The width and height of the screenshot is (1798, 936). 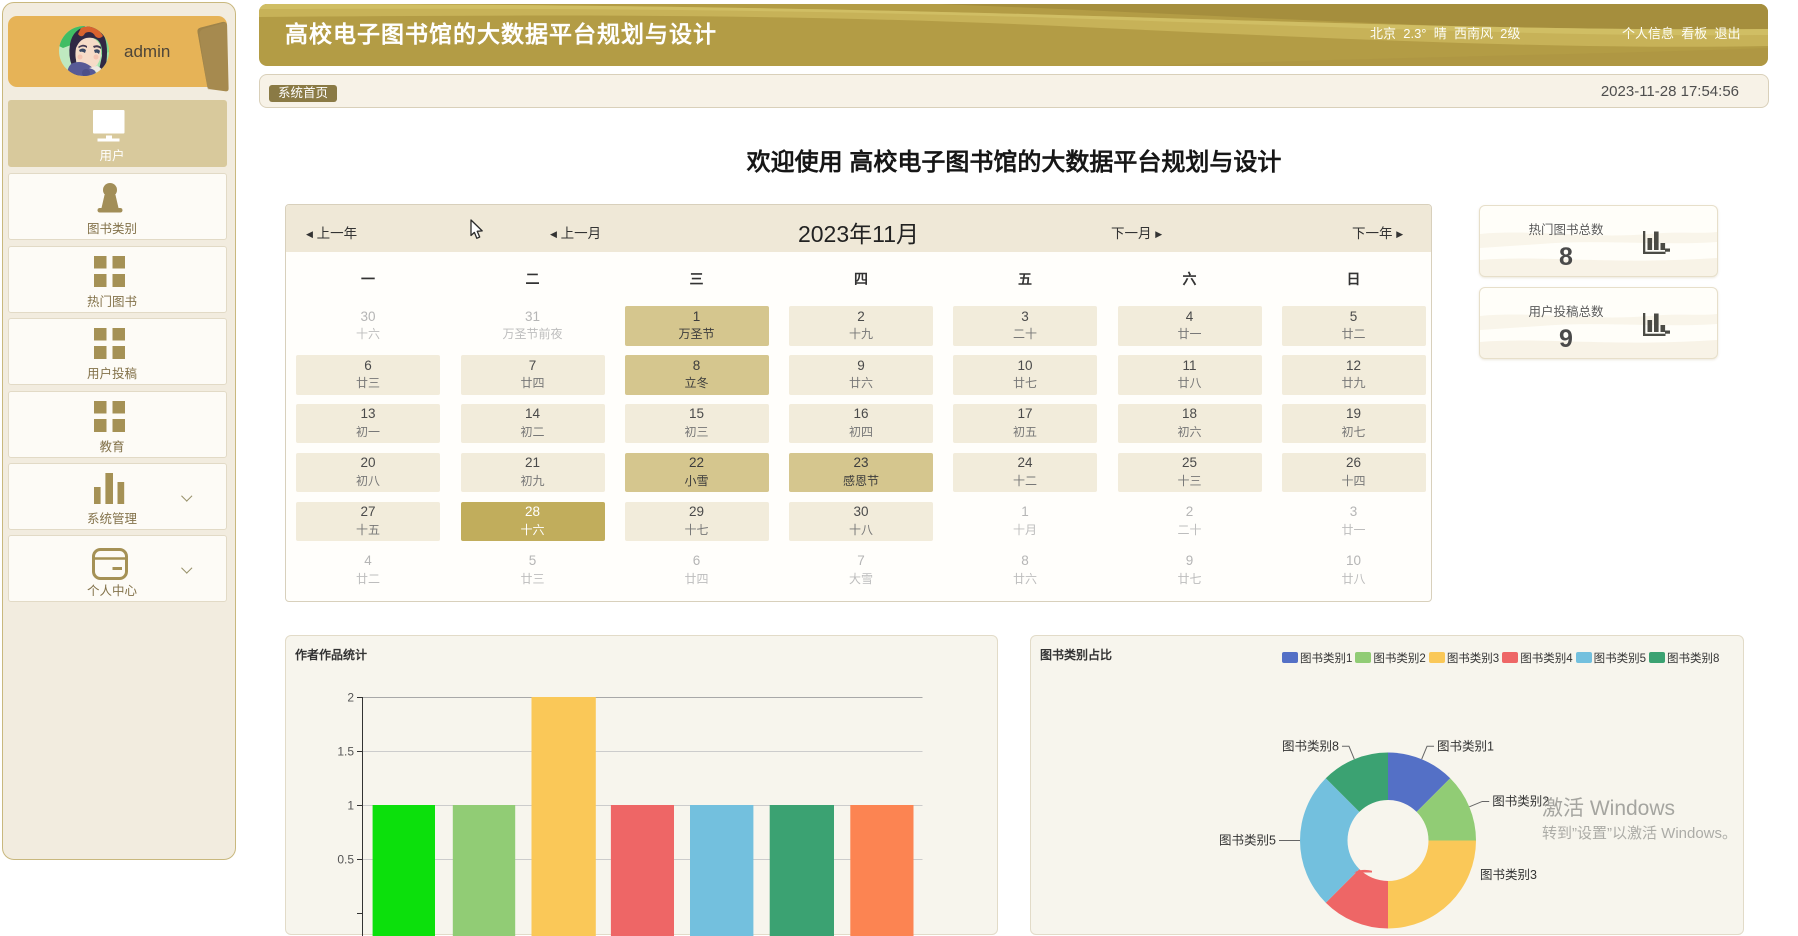 I want to click on svg-text: 1.5, so click(x=345, y=752).